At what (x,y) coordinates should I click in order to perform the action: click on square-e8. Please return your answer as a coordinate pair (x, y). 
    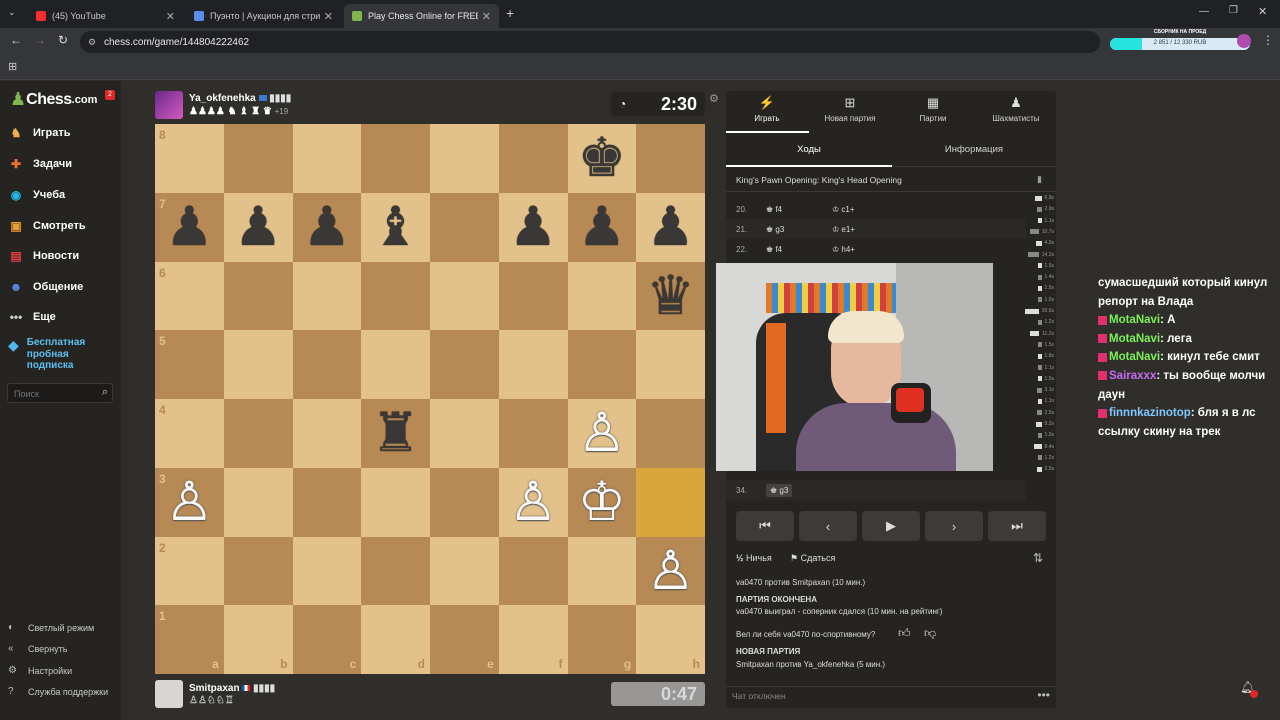
    Looking at the image, I should click on (464, 158).